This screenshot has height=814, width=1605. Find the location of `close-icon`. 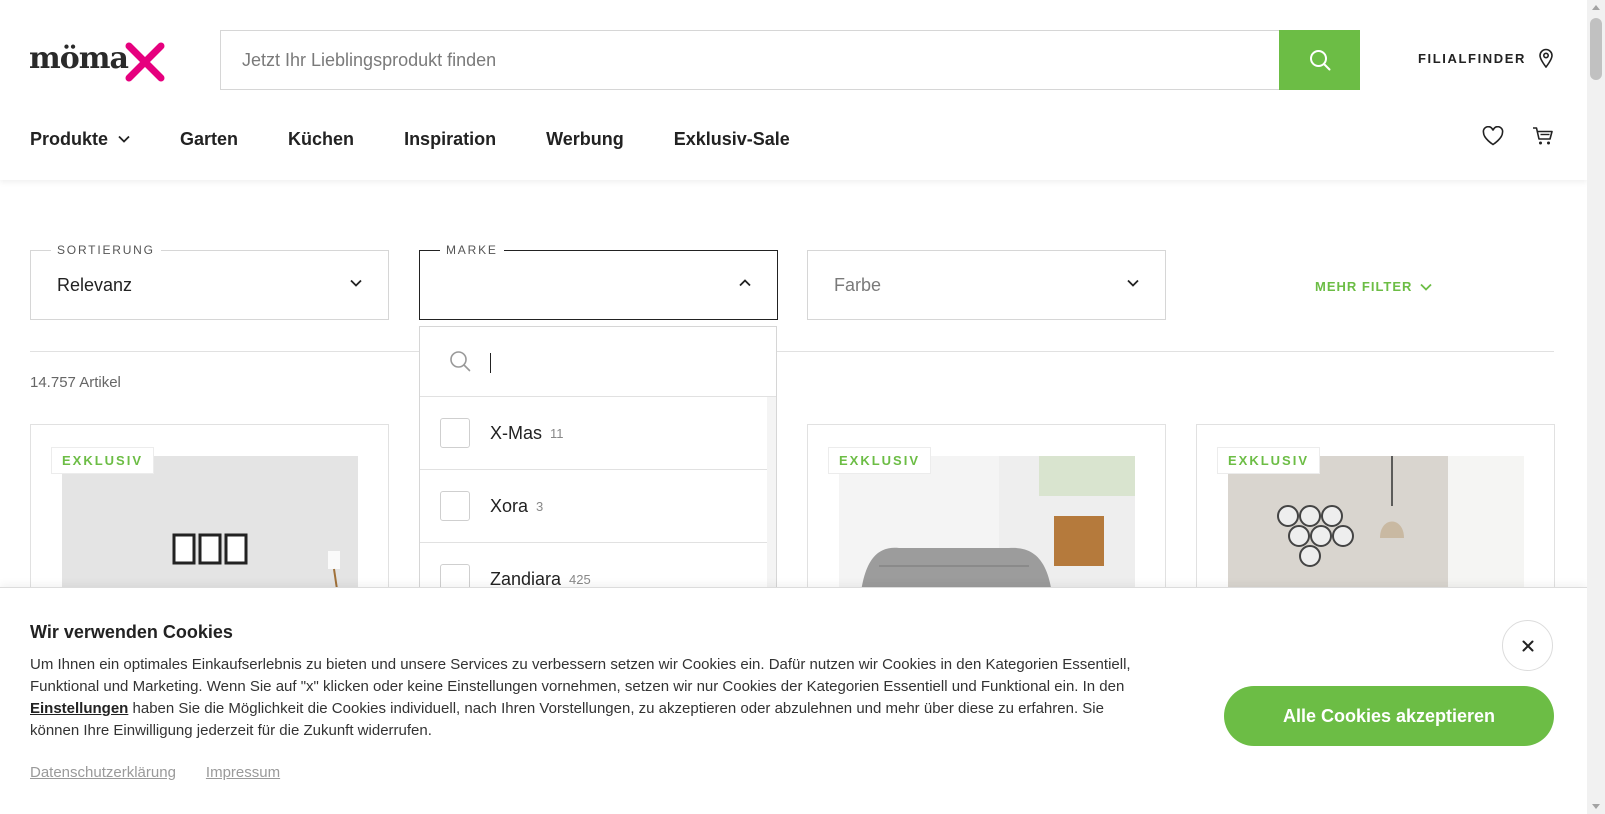

close-icon is located at coordinates (1527, 645).